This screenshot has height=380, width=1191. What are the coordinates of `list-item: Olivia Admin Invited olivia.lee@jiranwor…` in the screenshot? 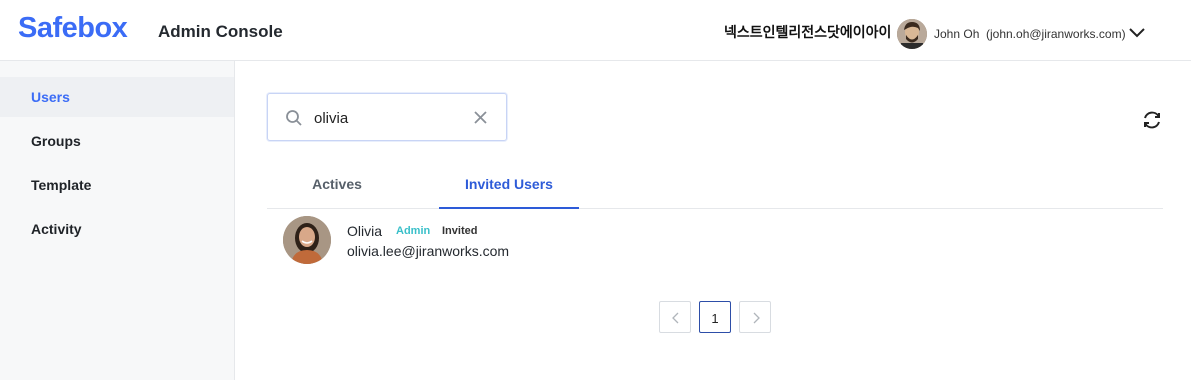 It's located at (715, 243).